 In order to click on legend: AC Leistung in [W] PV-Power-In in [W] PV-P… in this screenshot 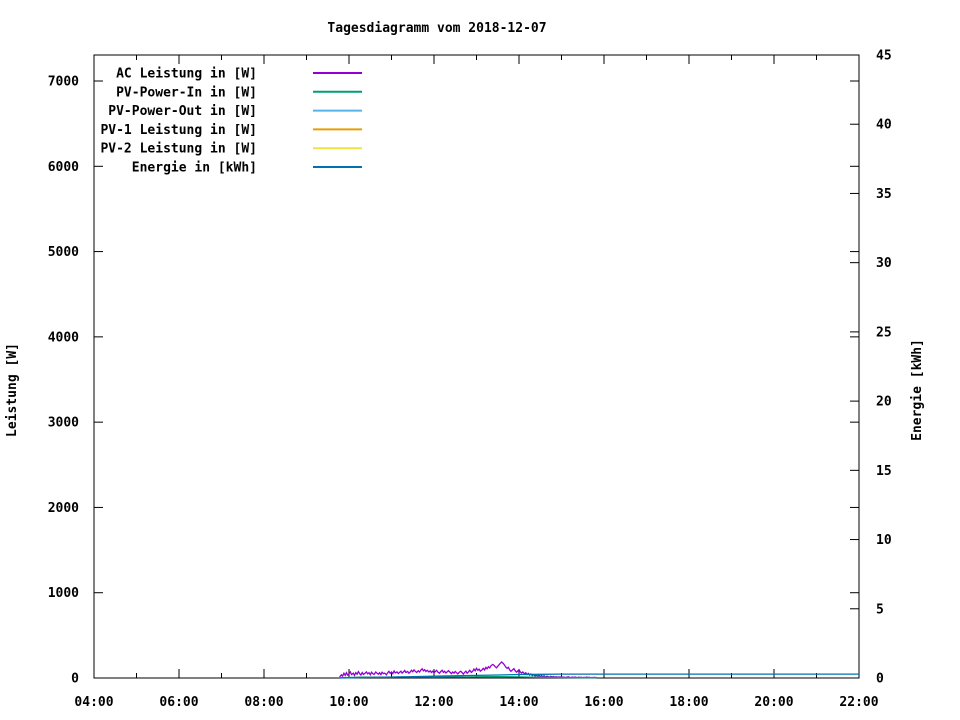, I will do `click(231, 121)`.